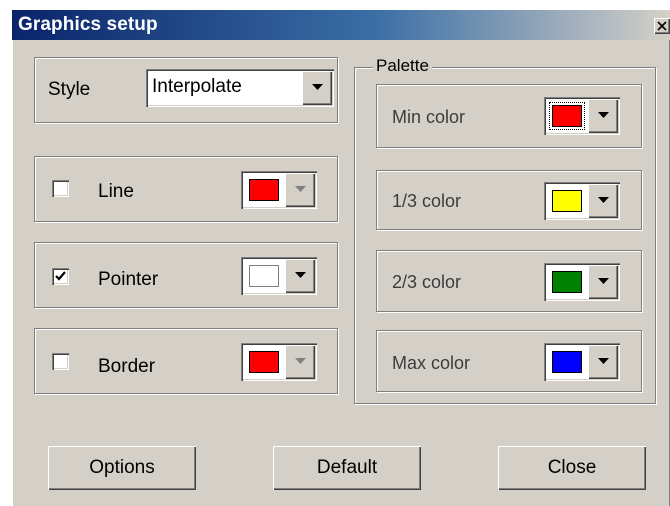  I want to click on line-color-dropdown-button, so click(300, 190).